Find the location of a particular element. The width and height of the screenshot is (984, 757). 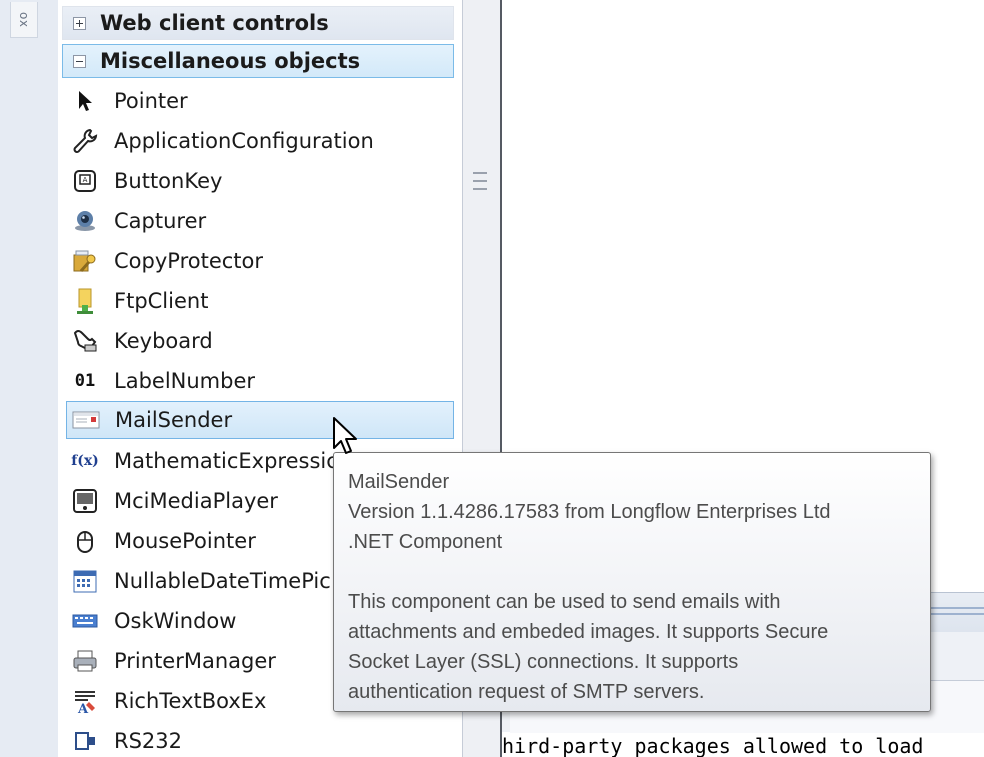

mail-envelope-icon is located at coordinates (86, 420).